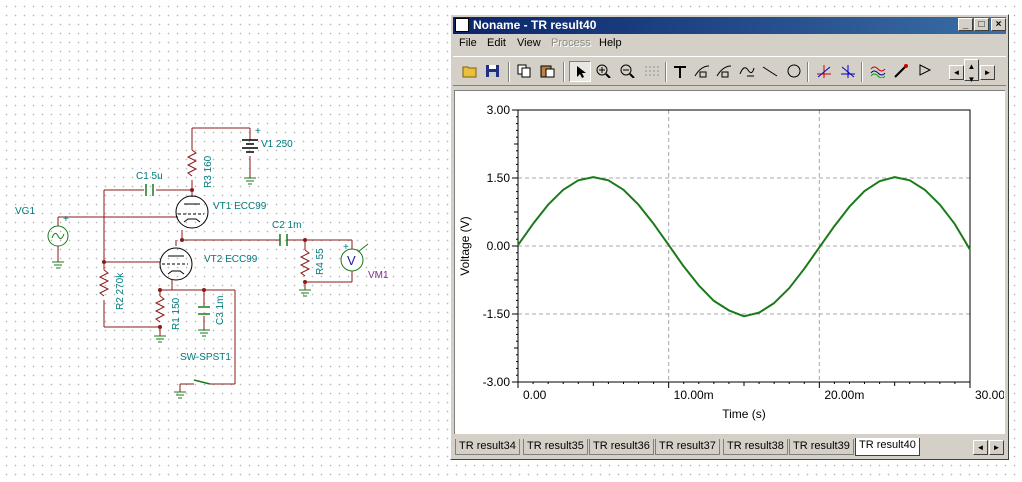  What do you see at coordinates (744, 247) in the screenshot?
I see `series-line` at bounding box center [744, 247].